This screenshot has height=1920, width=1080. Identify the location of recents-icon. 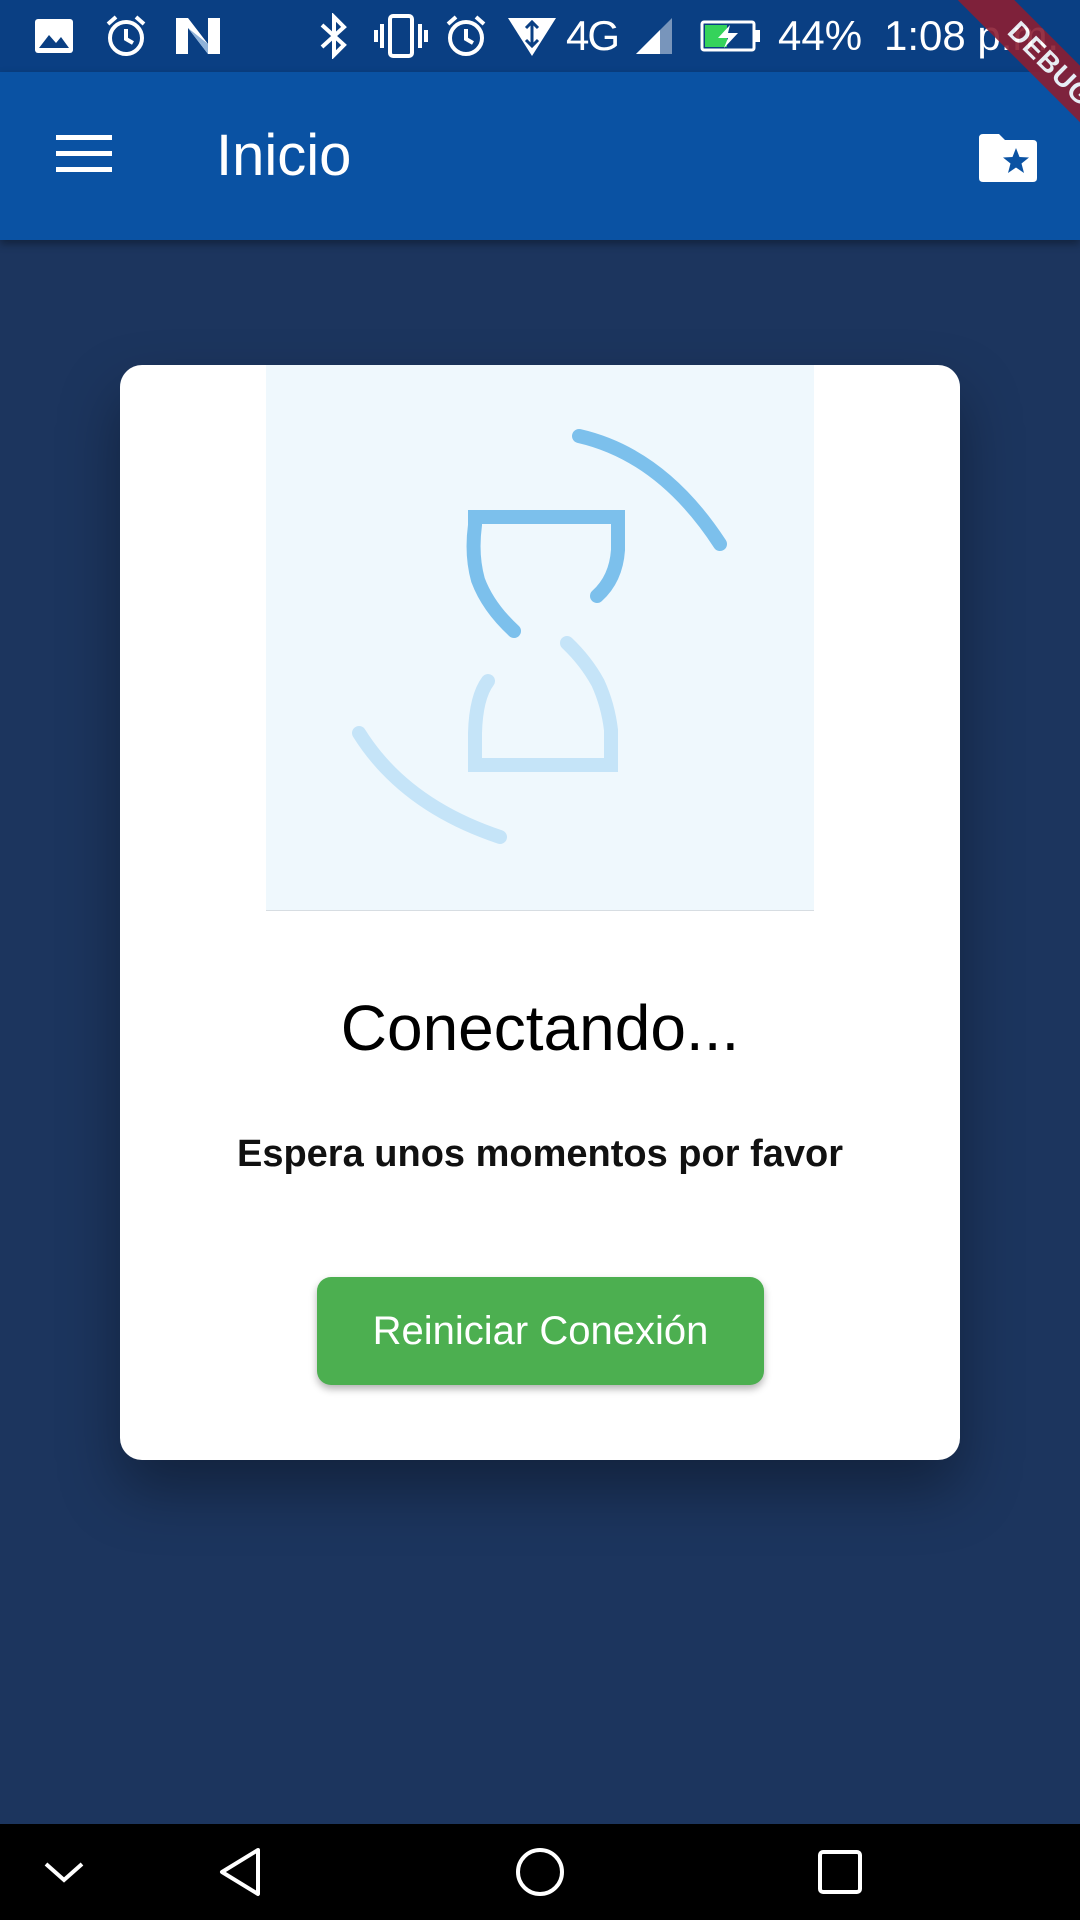
(840, 1872).